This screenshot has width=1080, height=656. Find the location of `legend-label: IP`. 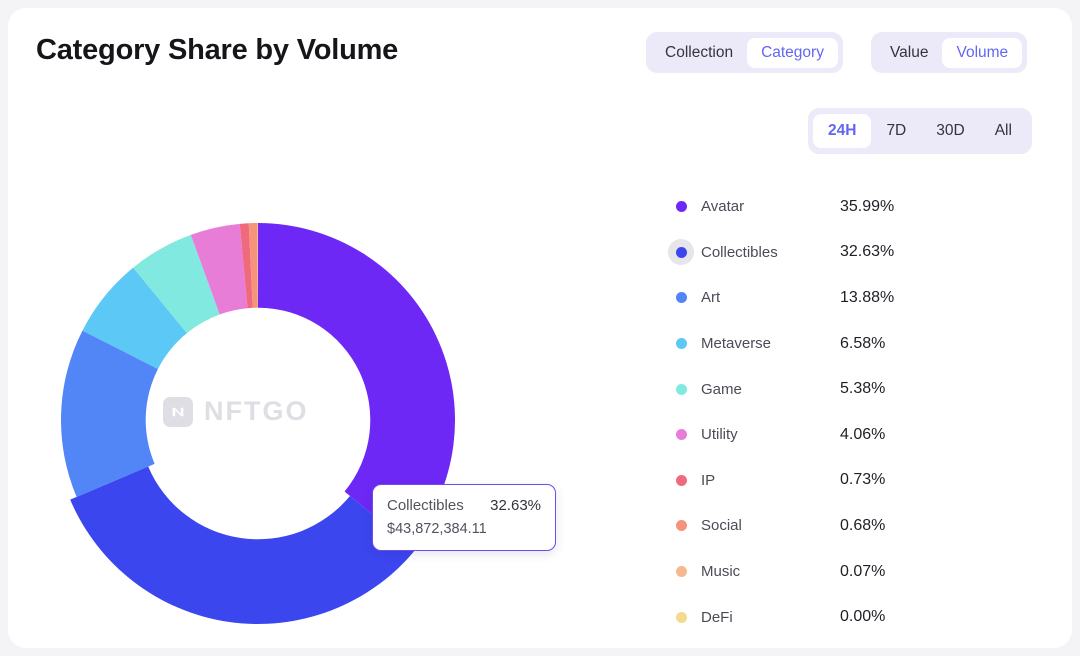

legend-label: IP is located at coordinates (708, 480).